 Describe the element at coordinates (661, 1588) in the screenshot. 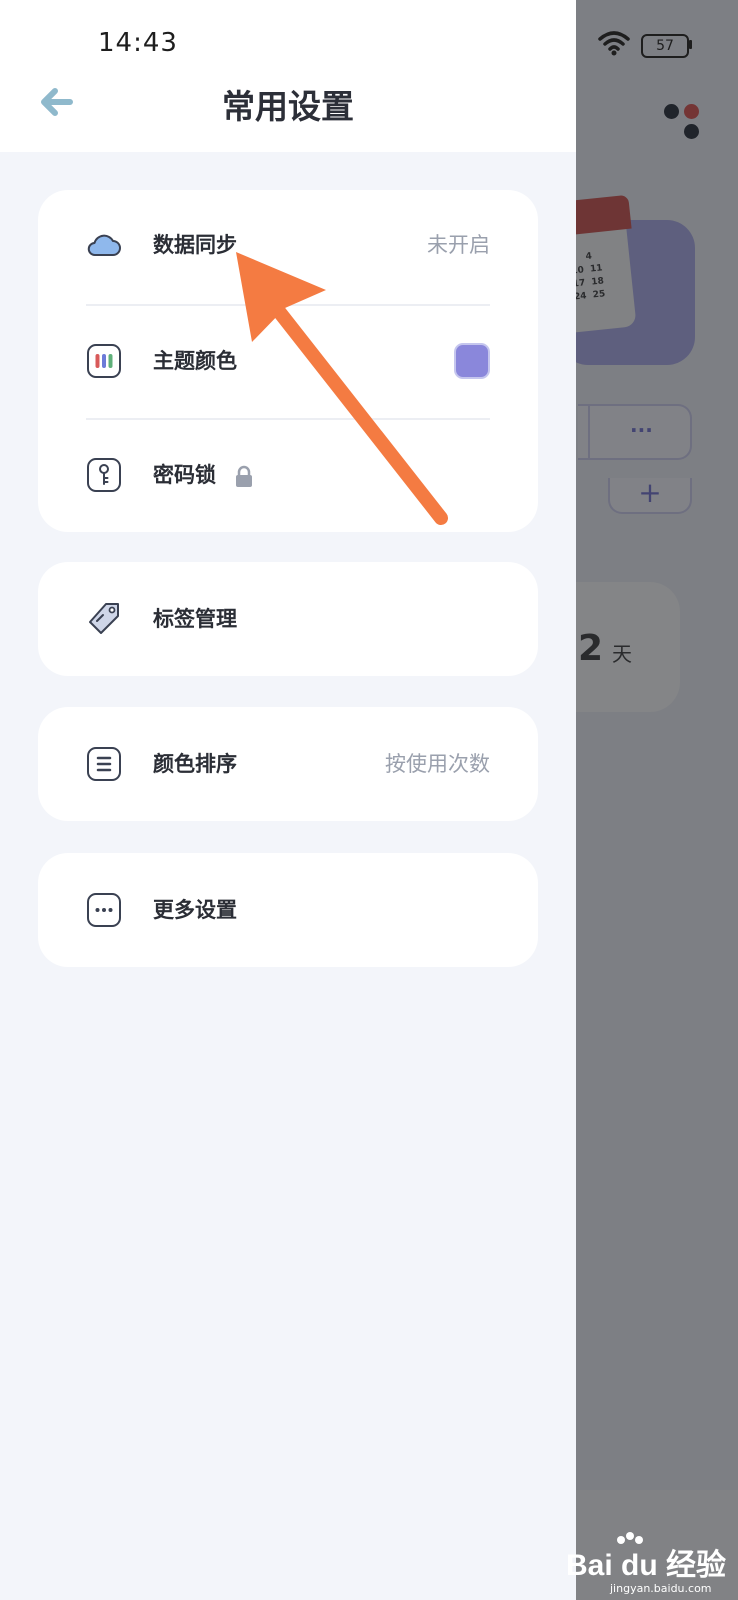

I see `watermark-url: jingyan.baidu.com` at that location.